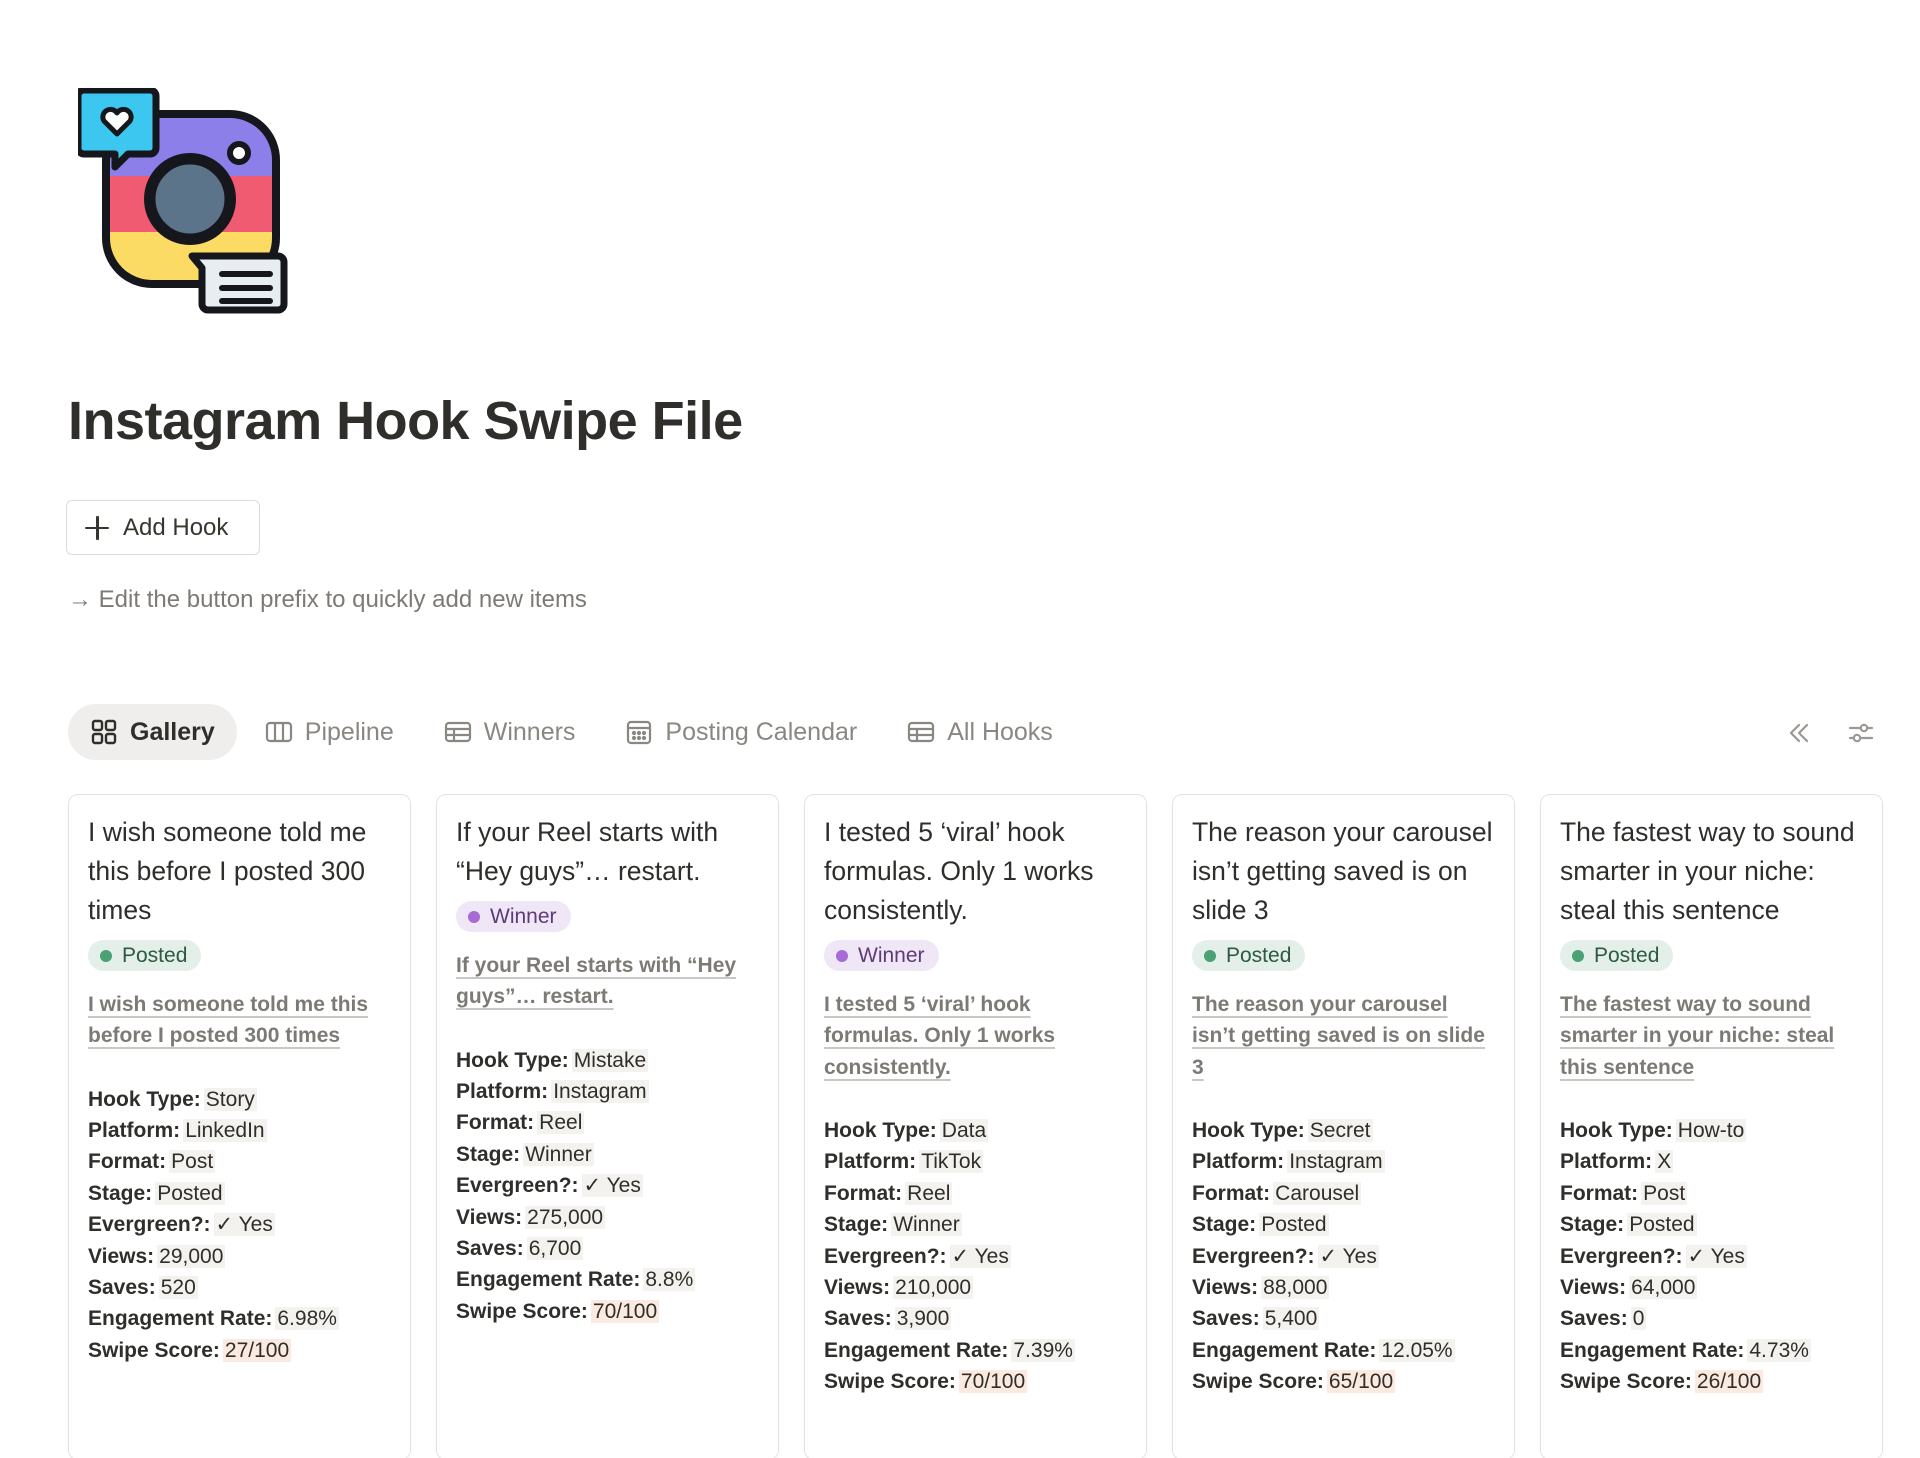  What do you see at coordinates (239, 1350) in the screenshot?
I see `prop-swipe-score: Swipe Score: 27/100` at bounding box center [239, 1350].